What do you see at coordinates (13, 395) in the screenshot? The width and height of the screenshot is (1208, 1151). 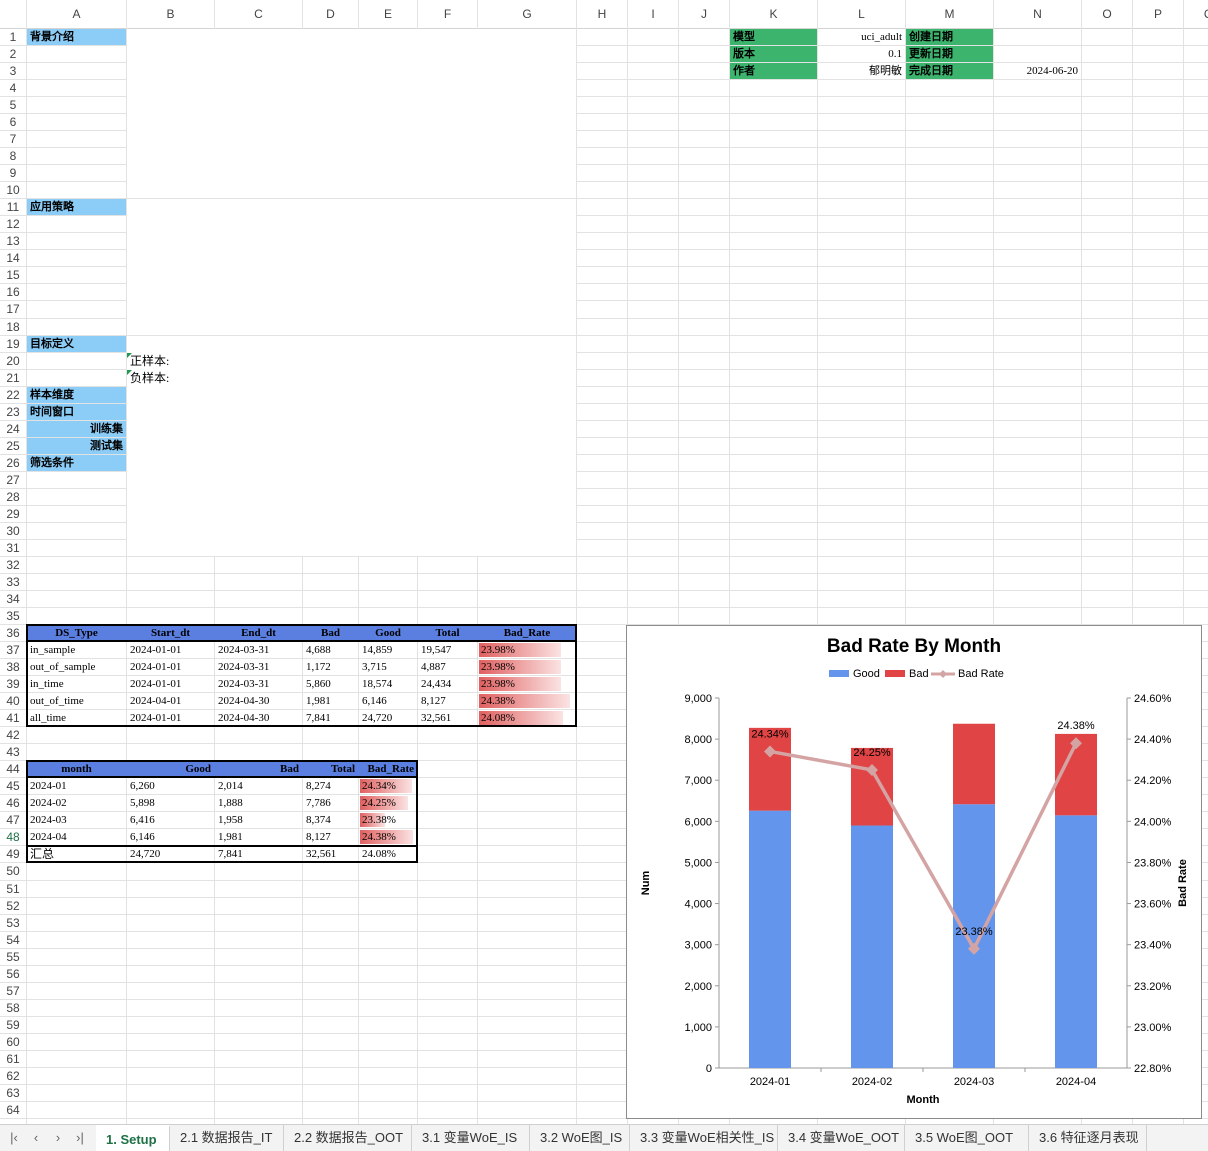 I see `row-header: 22` at bounding box center [13, 395].